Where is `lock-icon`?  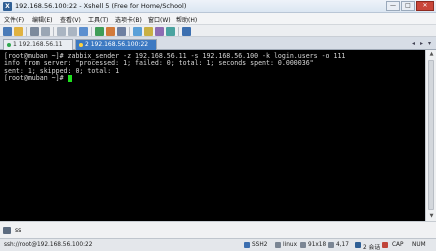
lock-icon is located at coordinates (247, 245).